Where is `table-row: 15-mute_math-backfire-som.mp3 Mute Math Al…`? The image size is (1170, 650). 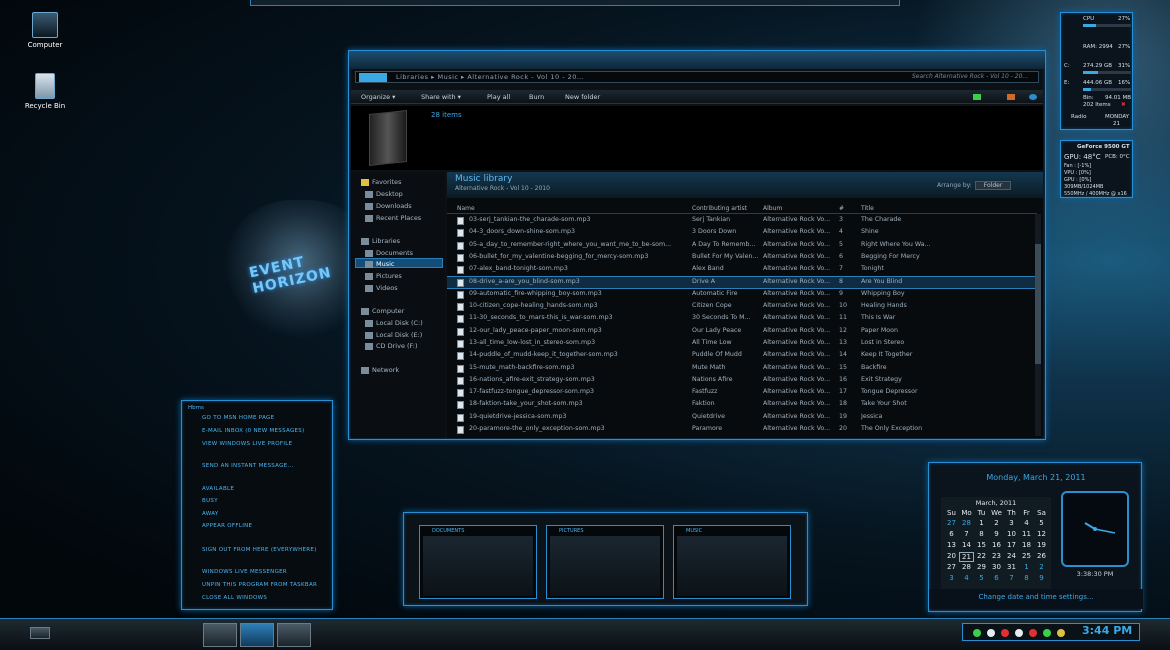 table-row: 15-mute_math-backfire-som.mp3 Mute Math Al… is located at coordinates (742, 369).